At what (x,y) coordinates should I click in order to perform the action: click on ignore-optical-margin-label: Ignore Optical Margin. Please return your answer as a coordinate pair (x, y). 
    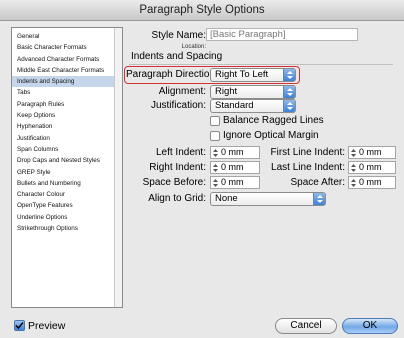
    Looking at the image, I should click on (271, 135).